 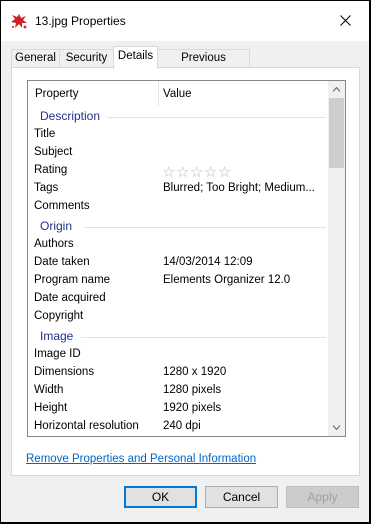 I want to click on property-name: Copyright, so click(x=59, y=316).